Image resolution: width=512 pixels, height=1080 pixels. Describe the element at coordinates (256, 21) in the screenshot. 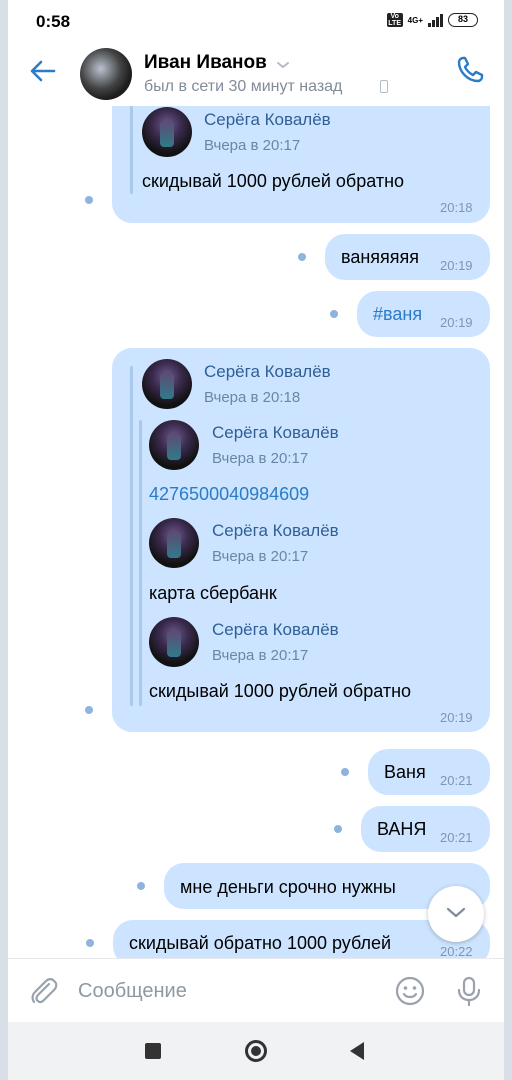

I see `status-bar: 0:58 Vo LTE 4G+ 83` at that location.